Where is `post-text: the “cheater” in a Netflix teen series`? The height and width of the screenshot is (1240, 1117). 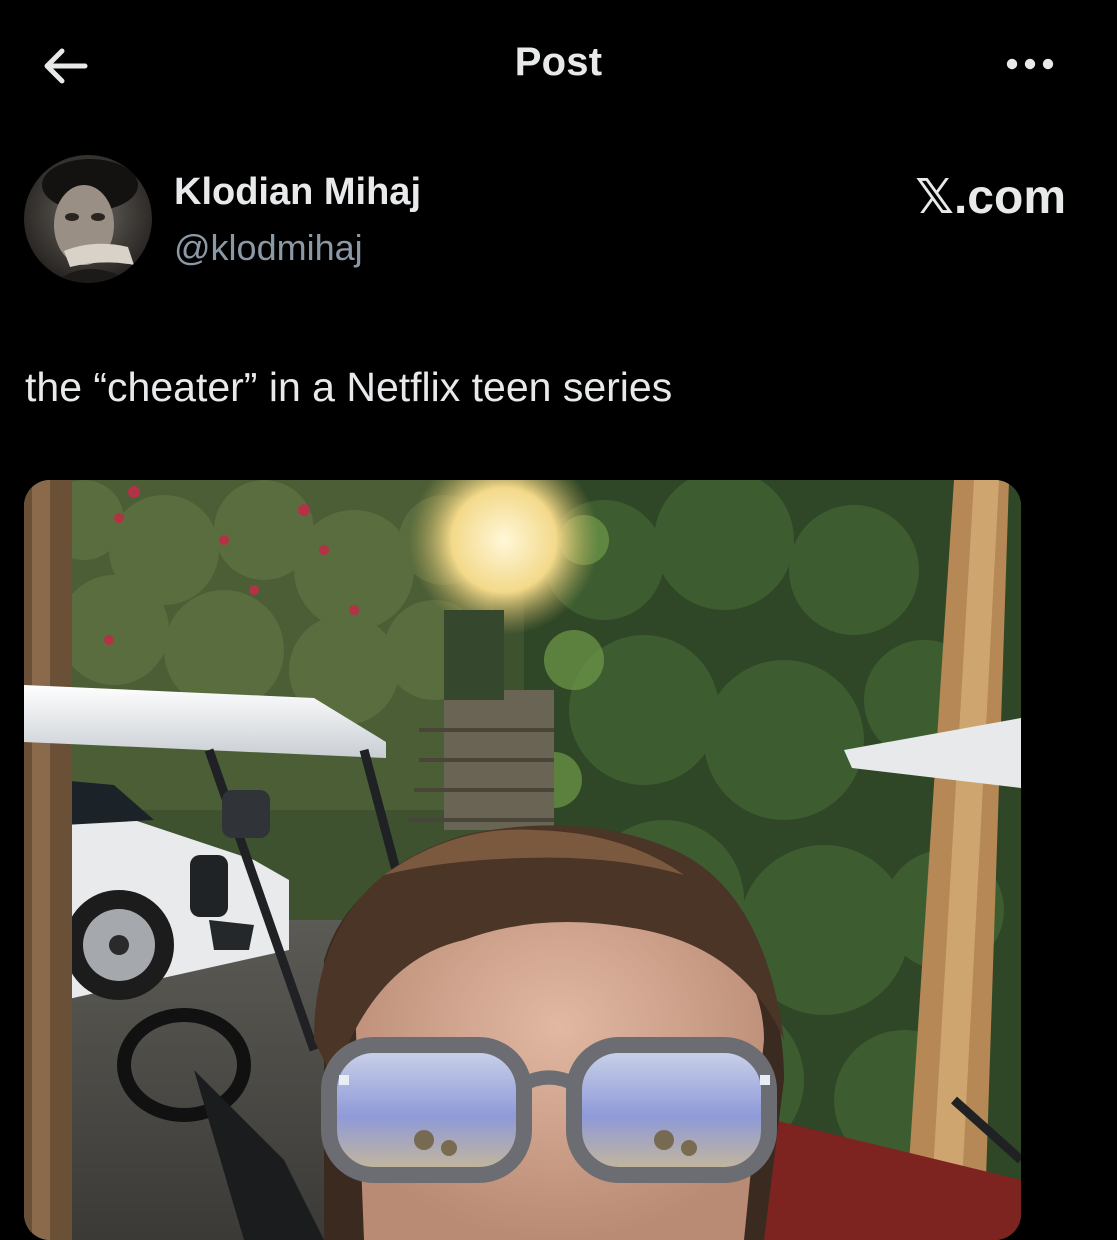 post-text: the “cheater” in a Netflix teen series is located at coordinates (349, 387).